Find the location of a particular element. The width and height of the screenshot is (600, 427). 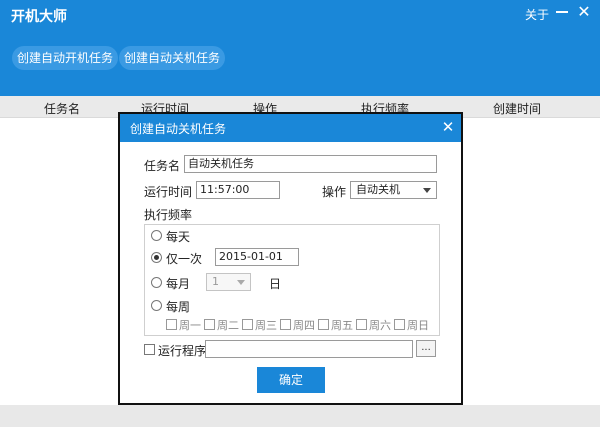

operation-select: 自动关机 is located at coordinates (393, 190).